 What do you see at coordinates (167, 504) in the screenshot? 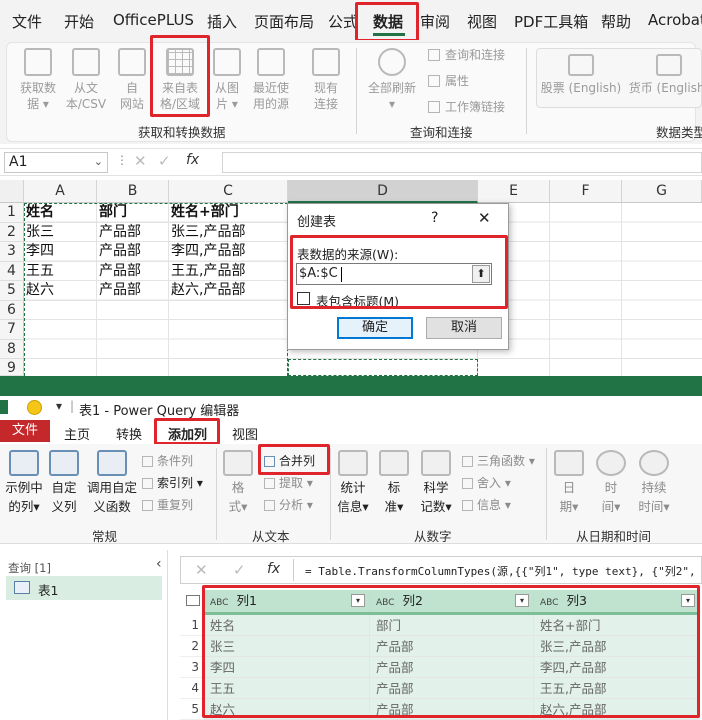
I see `duplicate-column-button: 重复列` at bounding box center [167, 504].